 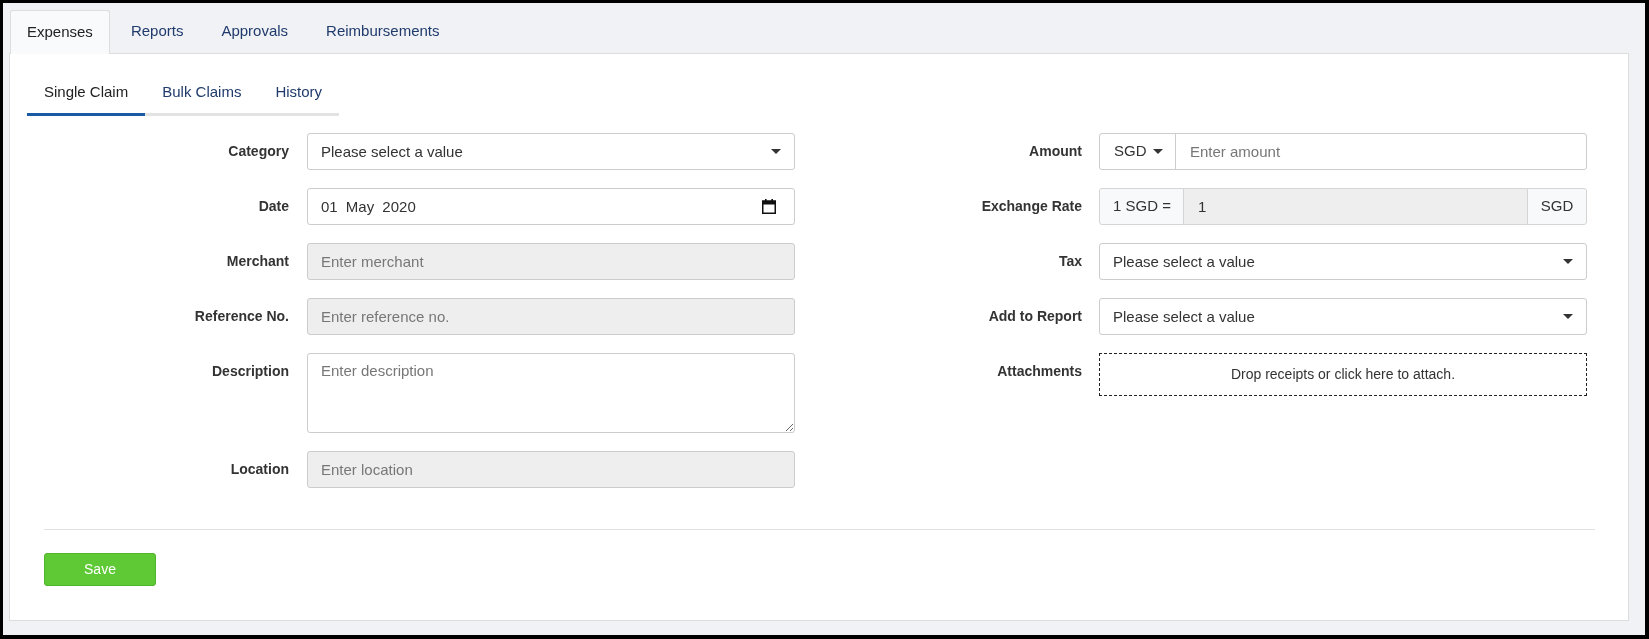 What do you see at coordinates (250, 371) in the screenshot?
I see `field-label: Description` at bounding box center [250, 371].